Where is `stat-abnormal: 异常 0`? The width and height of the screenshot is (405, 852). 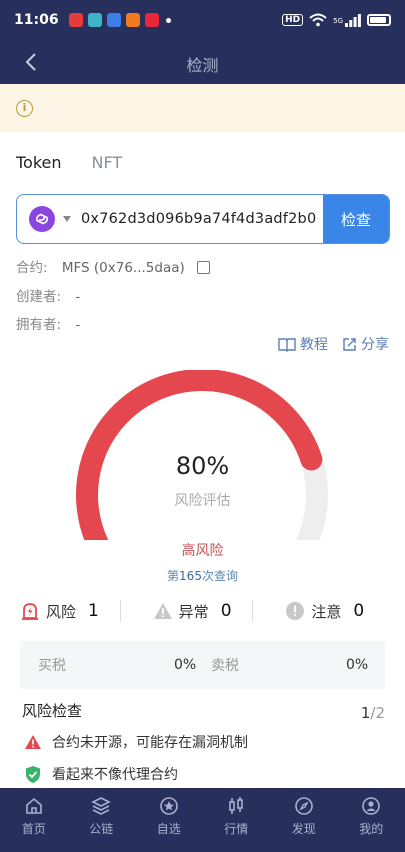
stat-abnormal: 异常 0 is located at coordinates (187, 611).